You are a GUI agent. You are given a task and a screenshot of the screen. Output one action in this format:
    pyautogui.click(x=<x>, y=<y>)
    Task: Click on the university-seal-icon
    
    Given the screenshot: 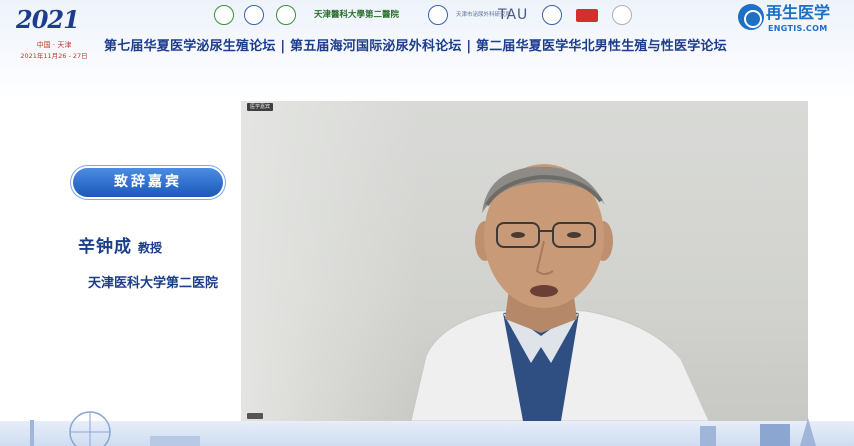 What is the action you would take?
    pyautogui.click(x=254, y=15)
    